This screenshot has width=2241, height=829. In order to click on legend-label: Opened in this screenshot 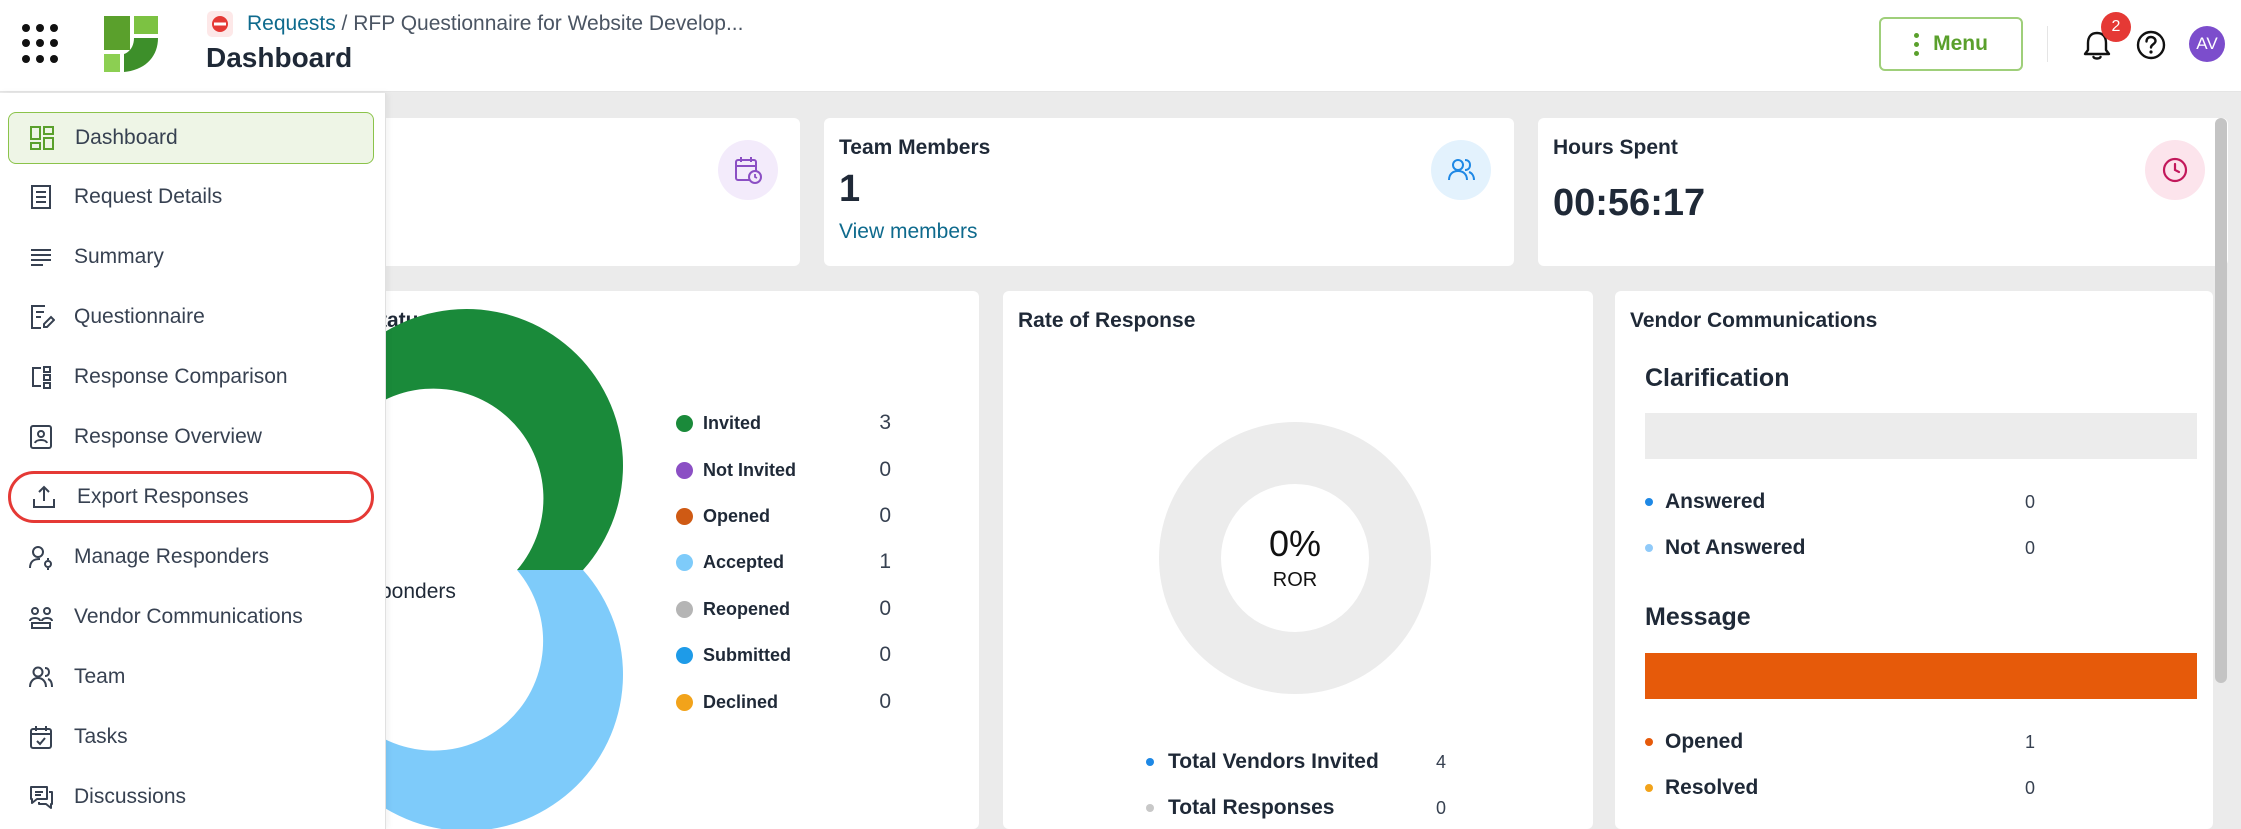, I will do `click(737, 515)`.